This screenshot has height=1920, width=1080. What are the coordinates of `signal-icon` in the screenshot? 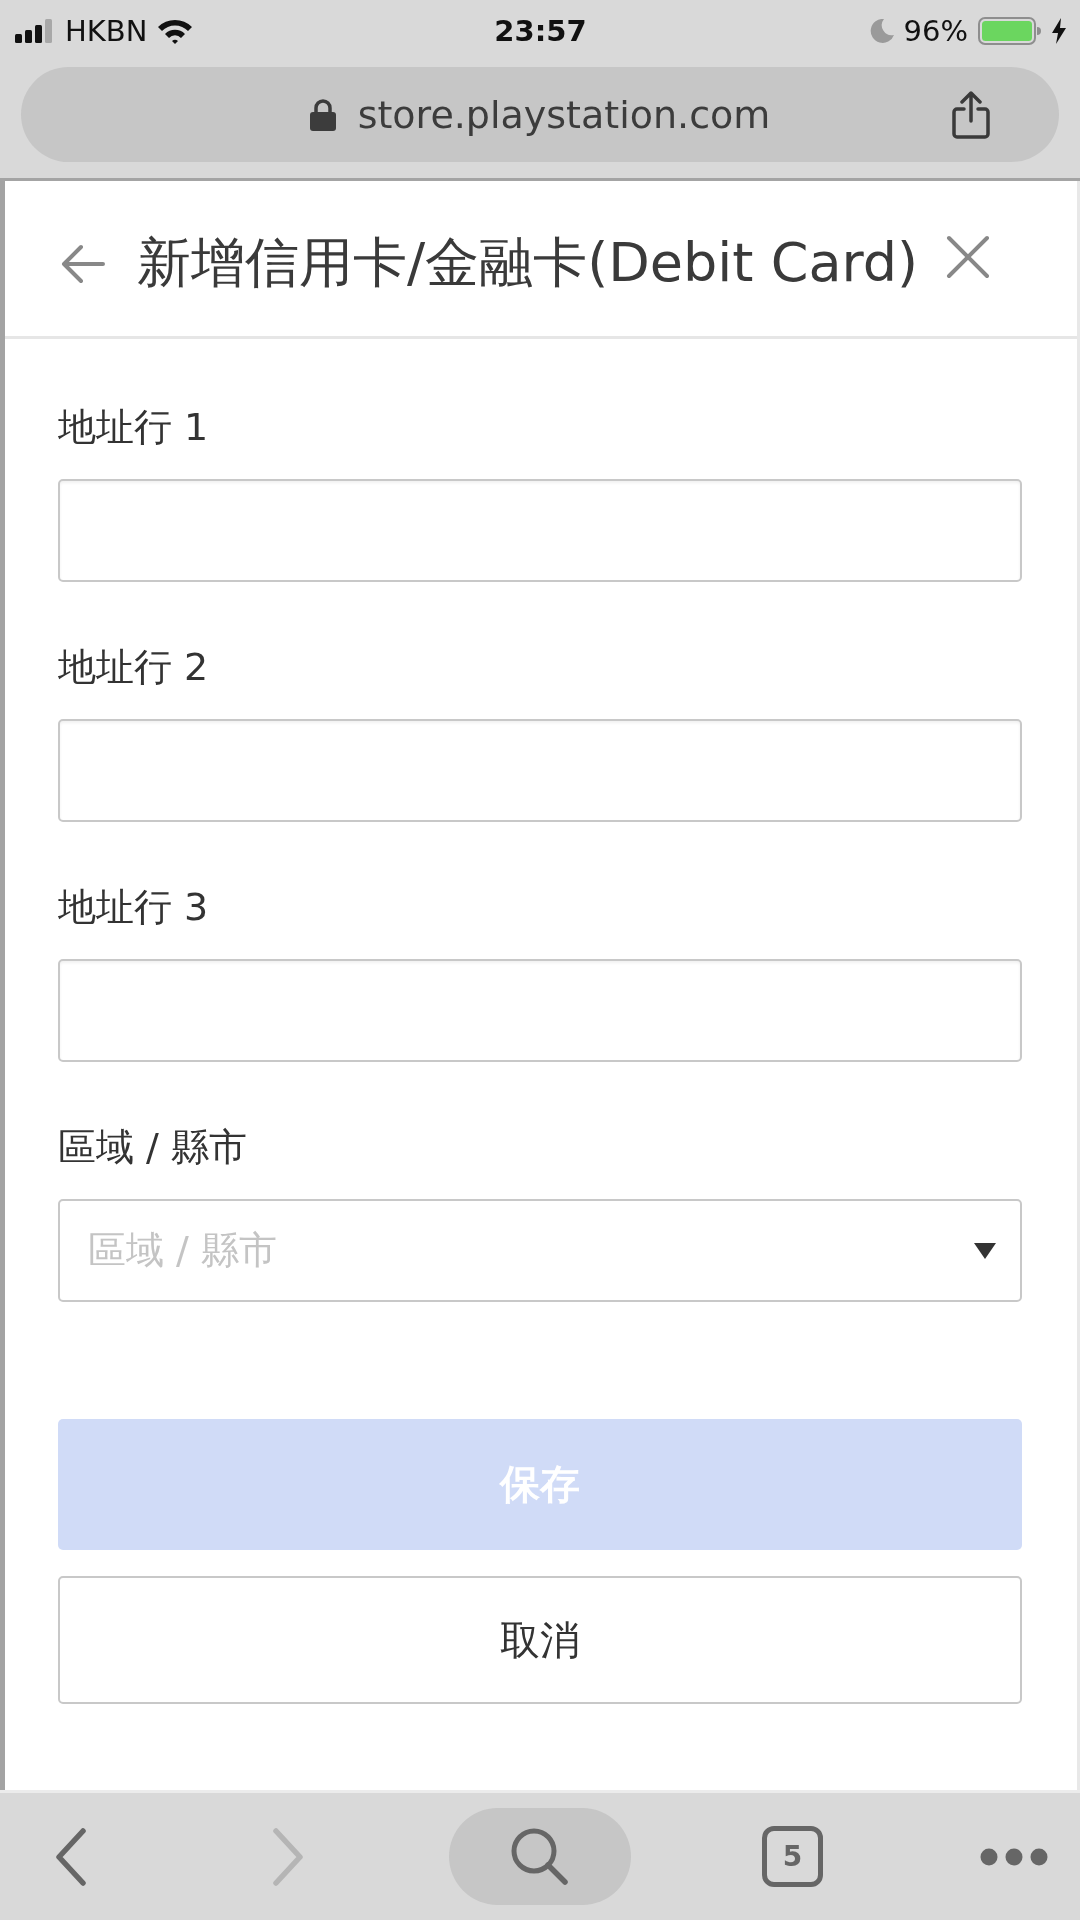 It's located at (35, 31).